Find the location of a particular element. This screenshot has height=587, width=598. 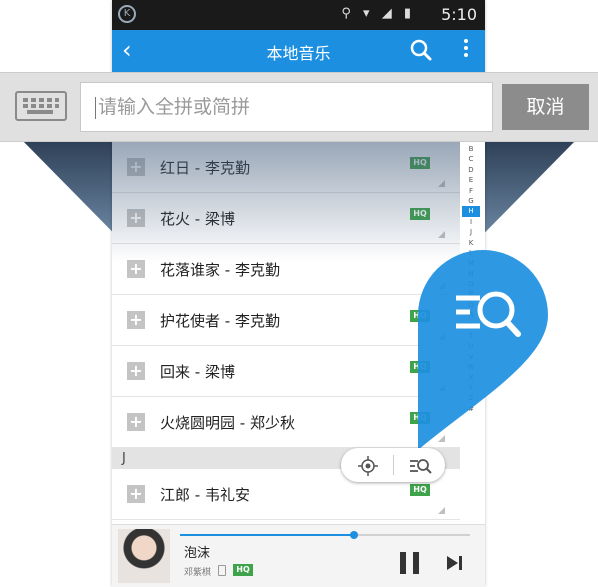

status-time: 5:10 is located at coordinates (459, 14).